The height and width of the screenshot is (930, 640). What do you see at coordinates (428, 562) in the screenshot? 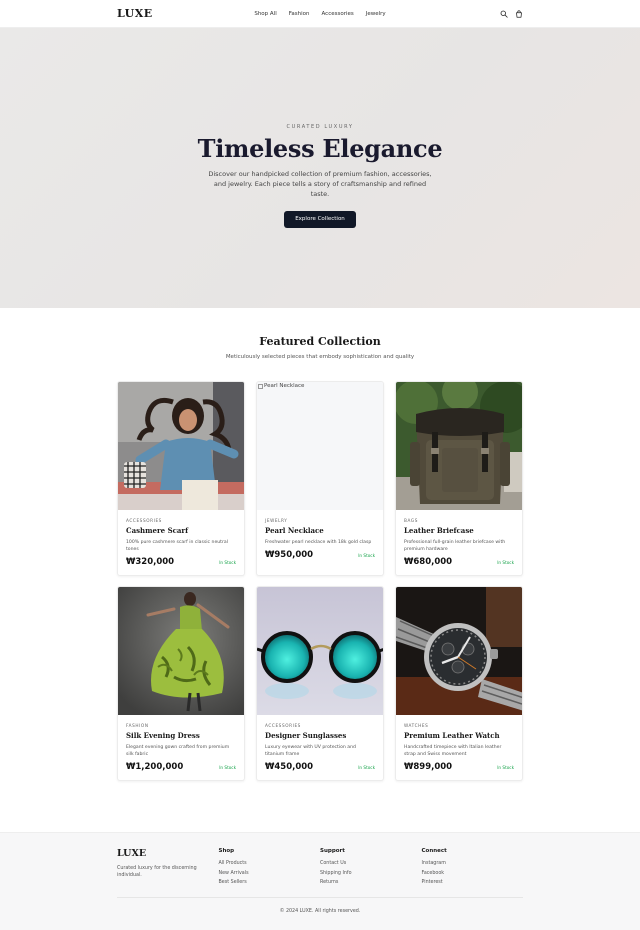
I see `product-price: ₩680,000` at bounding box center [428, 562].